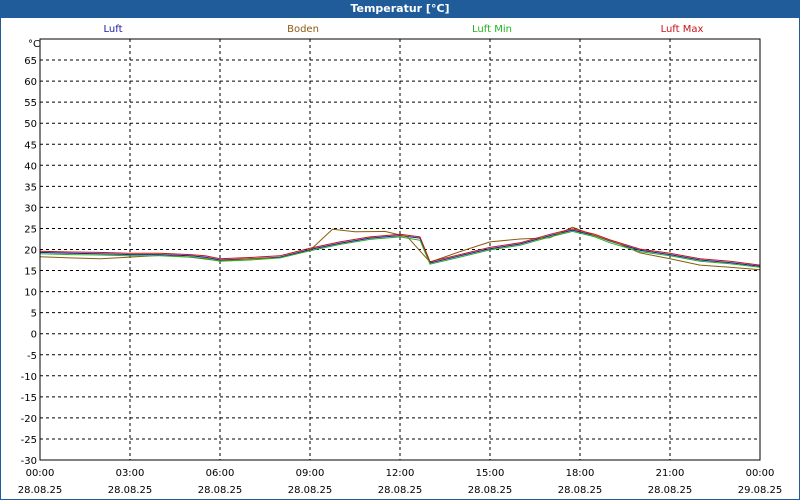 The height and width of the screenshot is (500, 800). I want to click on y-tick-label: -15, so click(29, 398).